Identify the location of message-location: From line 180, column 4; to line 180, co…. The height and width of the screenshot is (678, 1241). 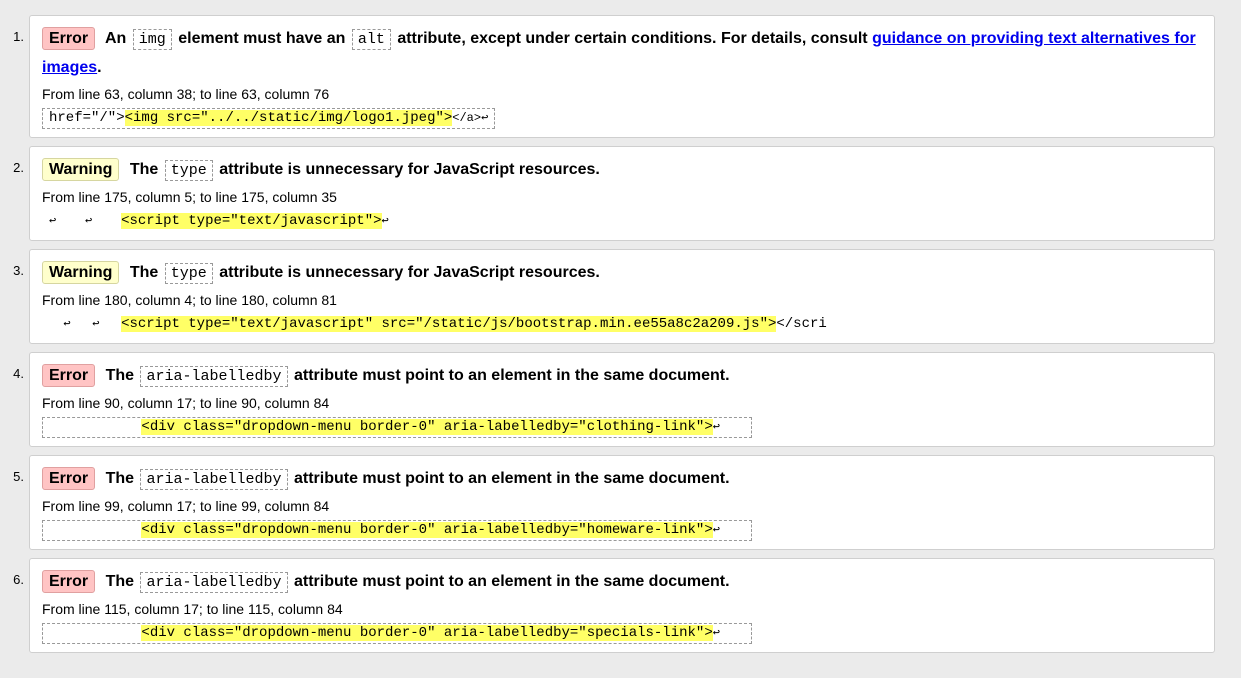
(189, 300).